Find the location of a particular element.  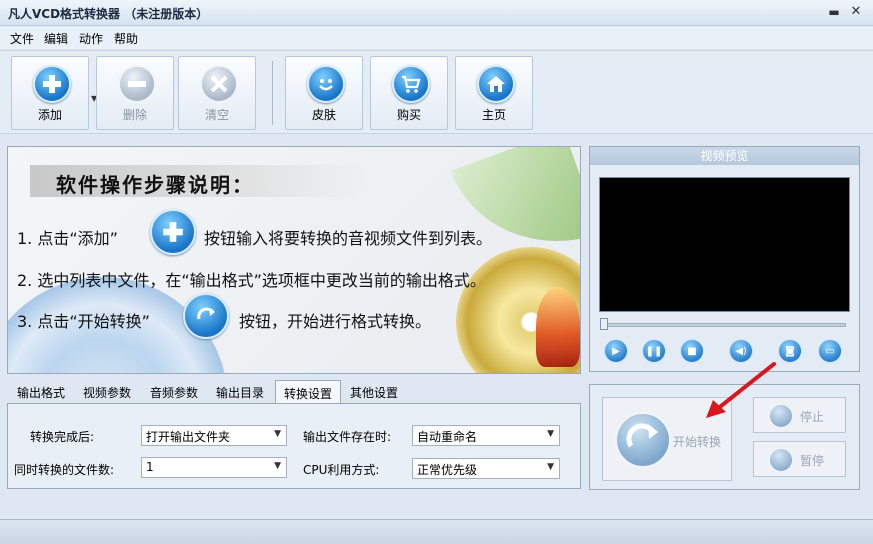

clear-x-icon is located at coordinates (219, 84).